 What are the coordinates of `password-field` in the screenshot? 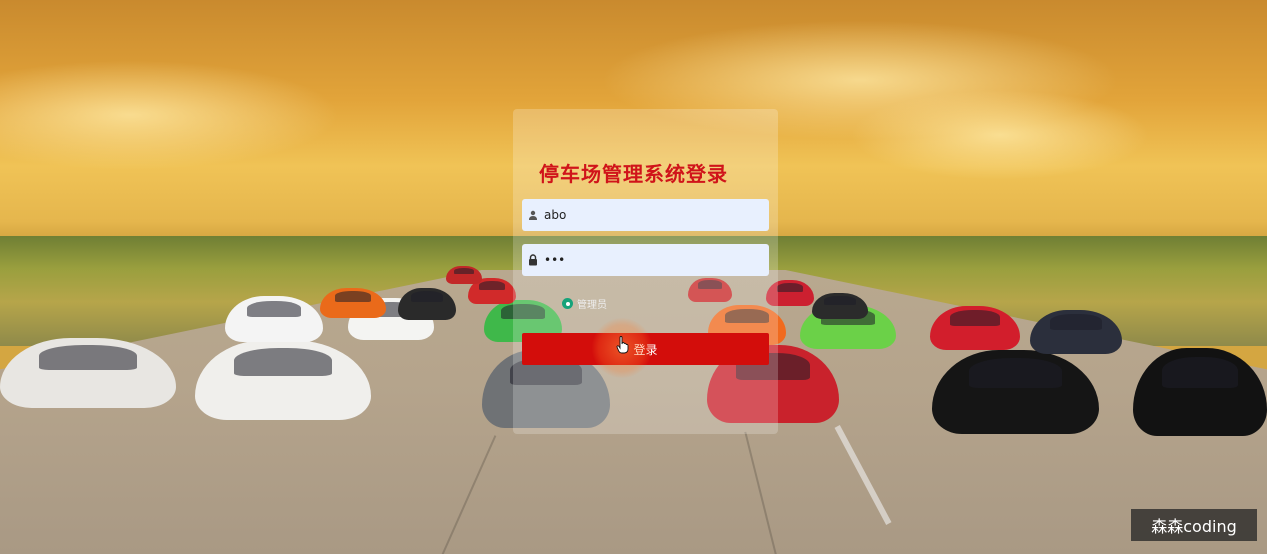 It's located at (645, 260).